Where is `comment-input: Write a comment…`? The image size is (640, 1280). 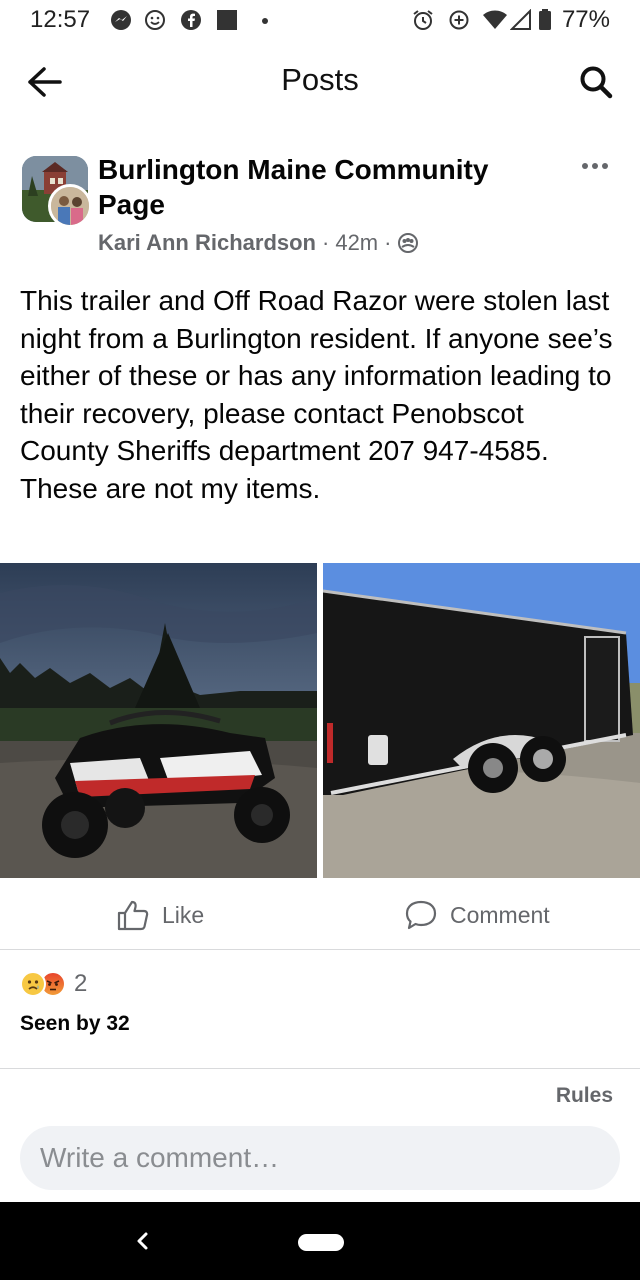
comment-input: Write a comment… is located at coordinates (320, 1158).